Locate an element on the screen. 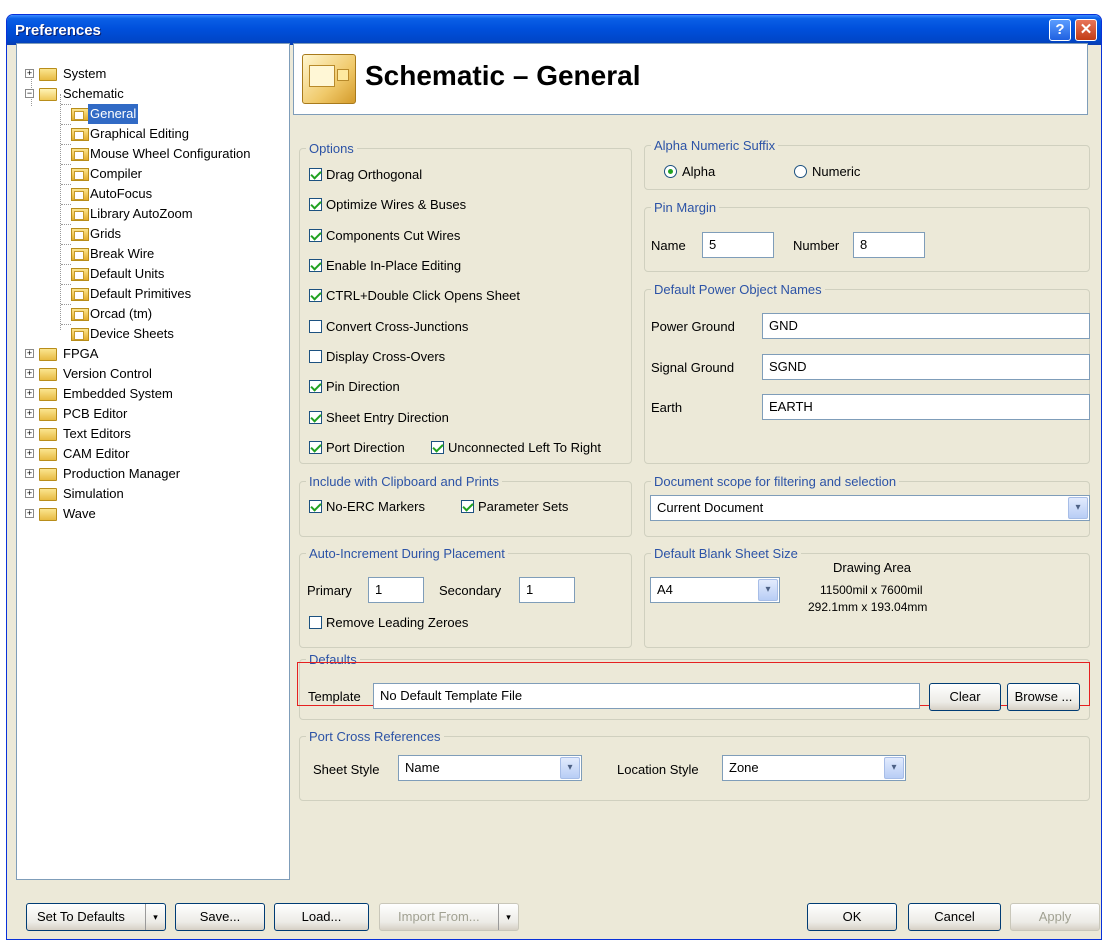 This screenshot has height=940, width=1105. select-value: Name is located at coordinates (422, 767).